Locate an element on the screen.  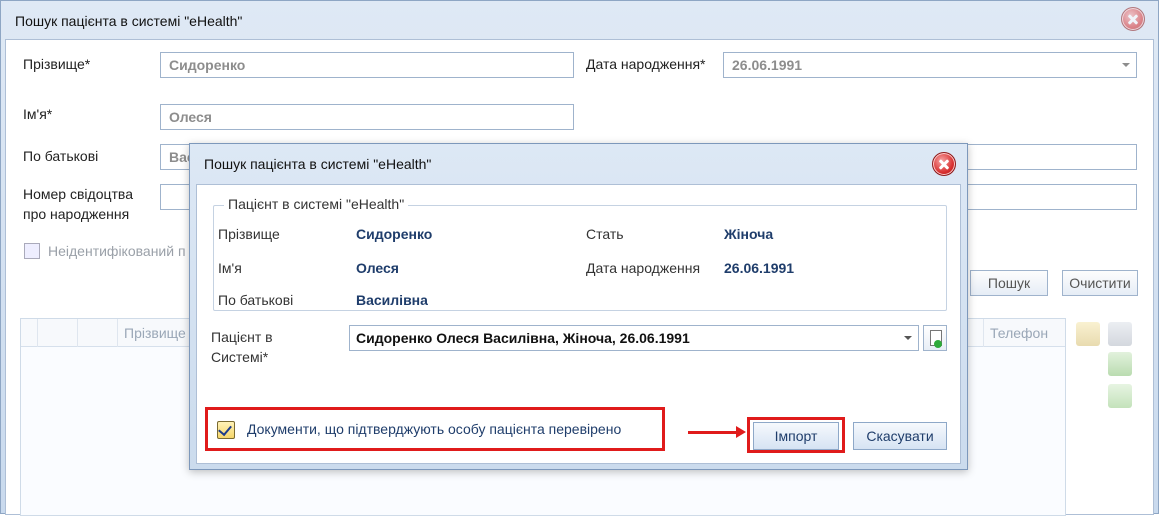
dob-input: 26.06.1991 is located at coordinates (930, 65).